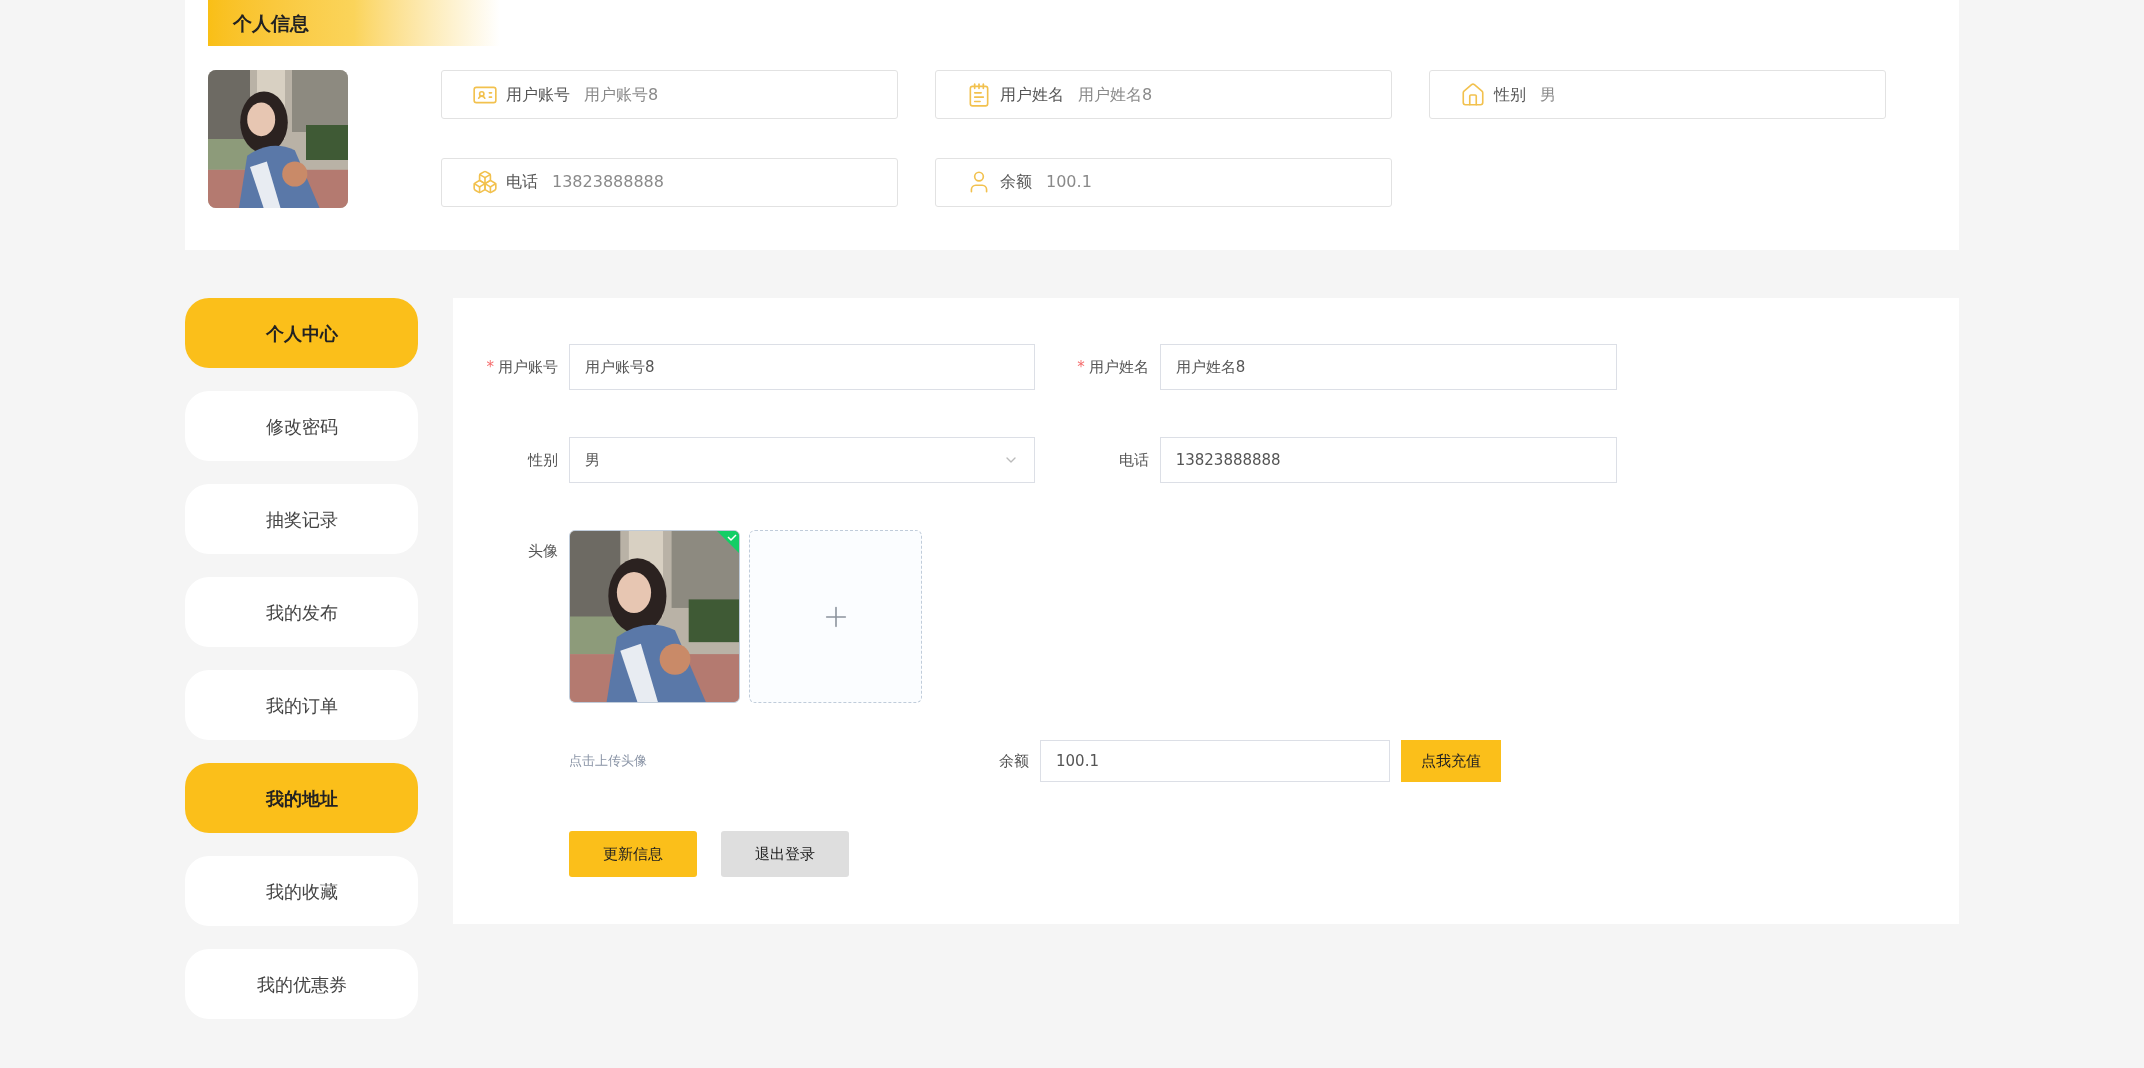 The width and height of the screenshot is (2144, 1068). I want to click on field-value: 100.1, so click(1069, 182).